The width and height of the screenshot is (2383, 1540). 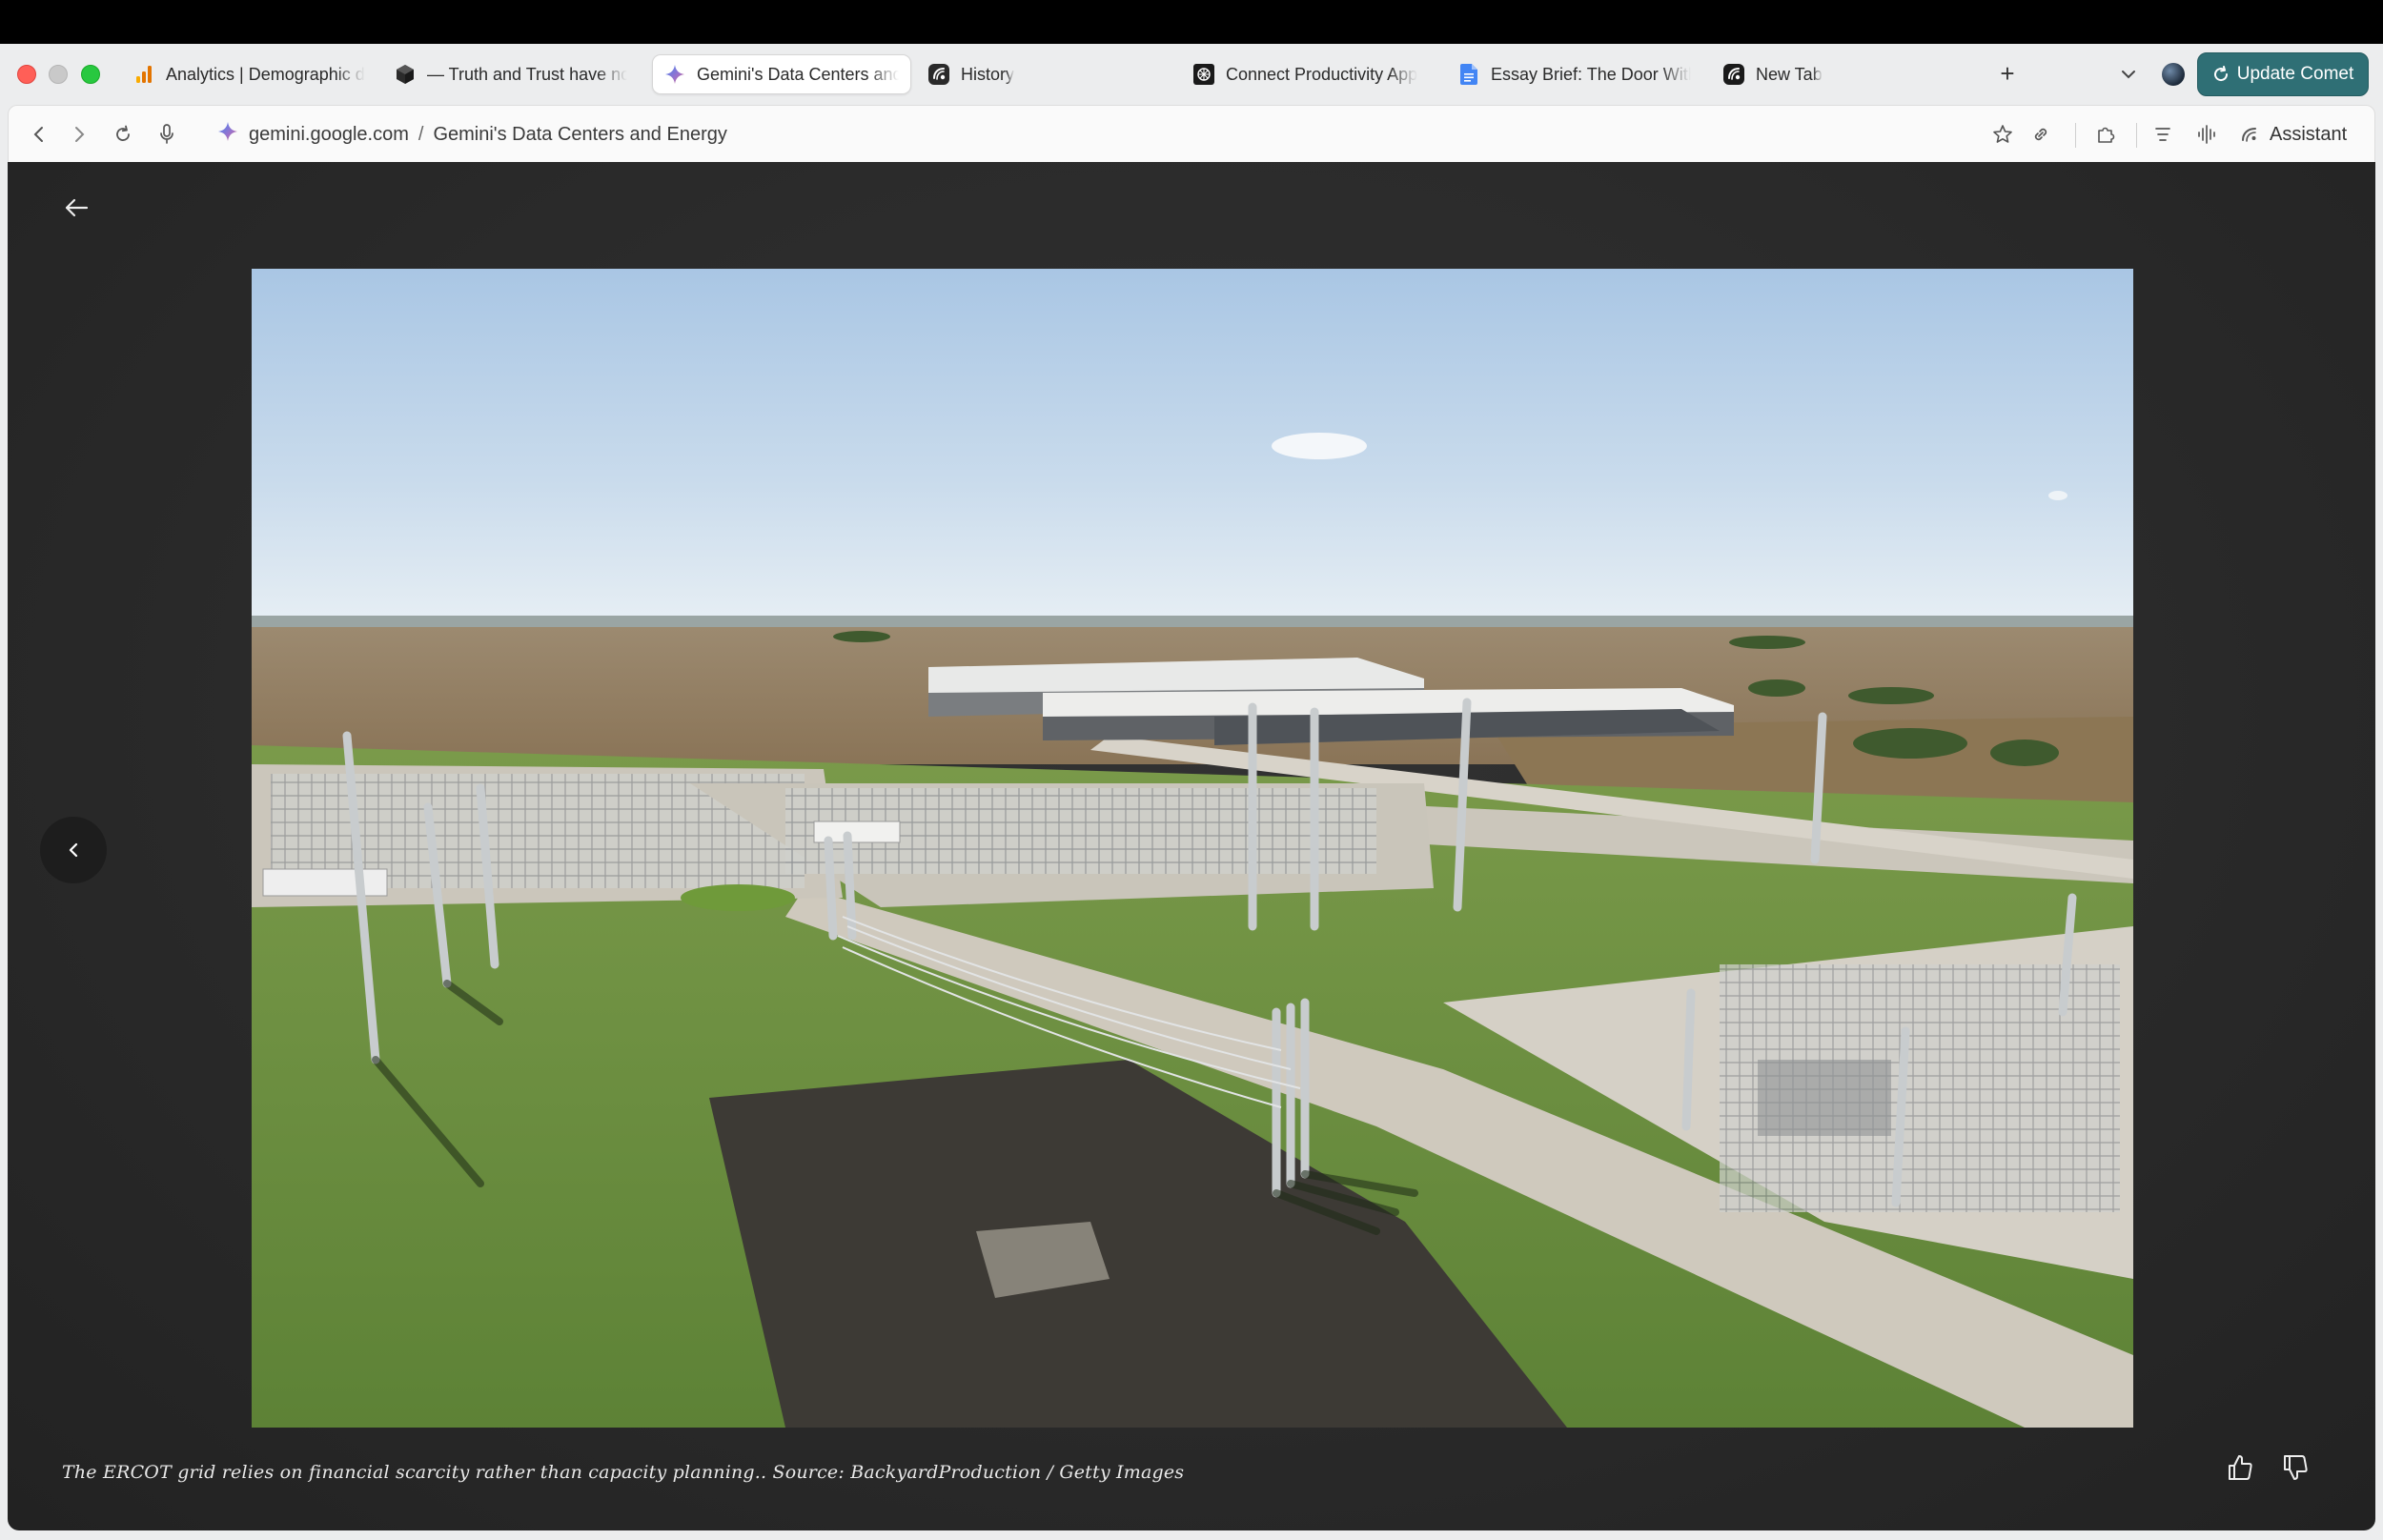 I want to click on waveform-icon, so click(x=2207, y=134).